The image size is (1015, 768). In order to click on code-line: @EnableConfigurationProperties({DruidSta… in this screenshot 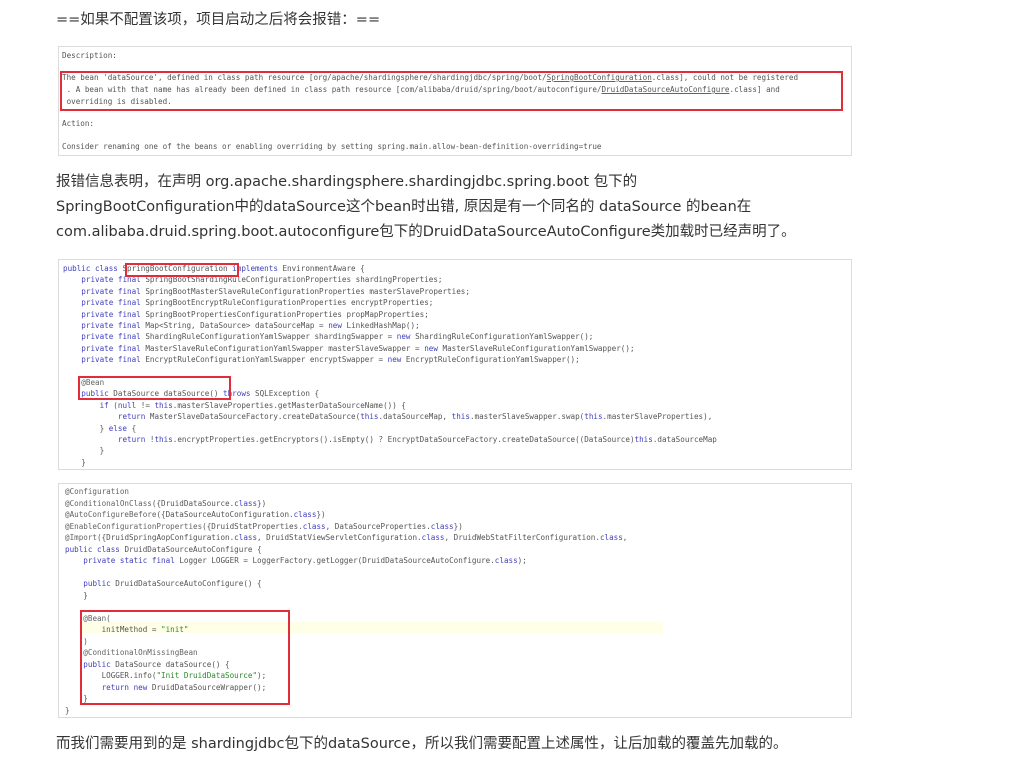, I will do `click(264, 526)`.